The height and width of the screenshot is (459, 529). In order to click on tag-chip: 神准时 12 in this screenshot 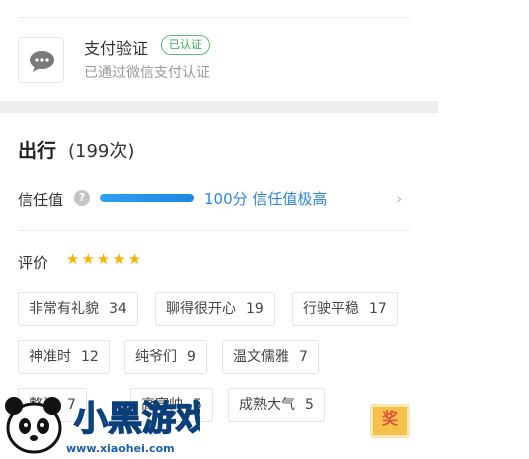, I will do `click(64, 357)`.